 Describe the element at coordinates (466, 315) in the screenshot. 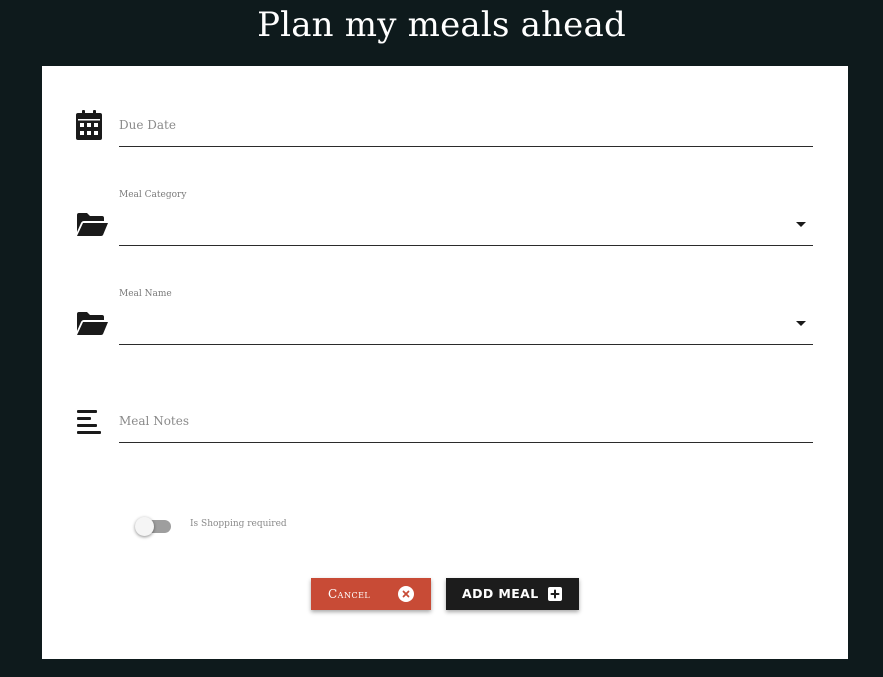

I see `meal-name-select: Meal Name` at that location.